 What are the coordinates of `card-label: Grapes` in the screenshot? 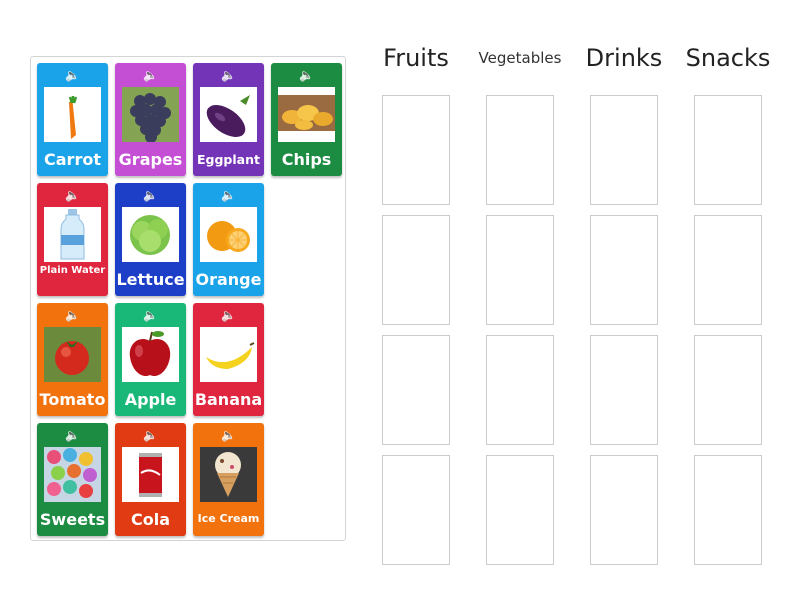 It's located at (150, 159).